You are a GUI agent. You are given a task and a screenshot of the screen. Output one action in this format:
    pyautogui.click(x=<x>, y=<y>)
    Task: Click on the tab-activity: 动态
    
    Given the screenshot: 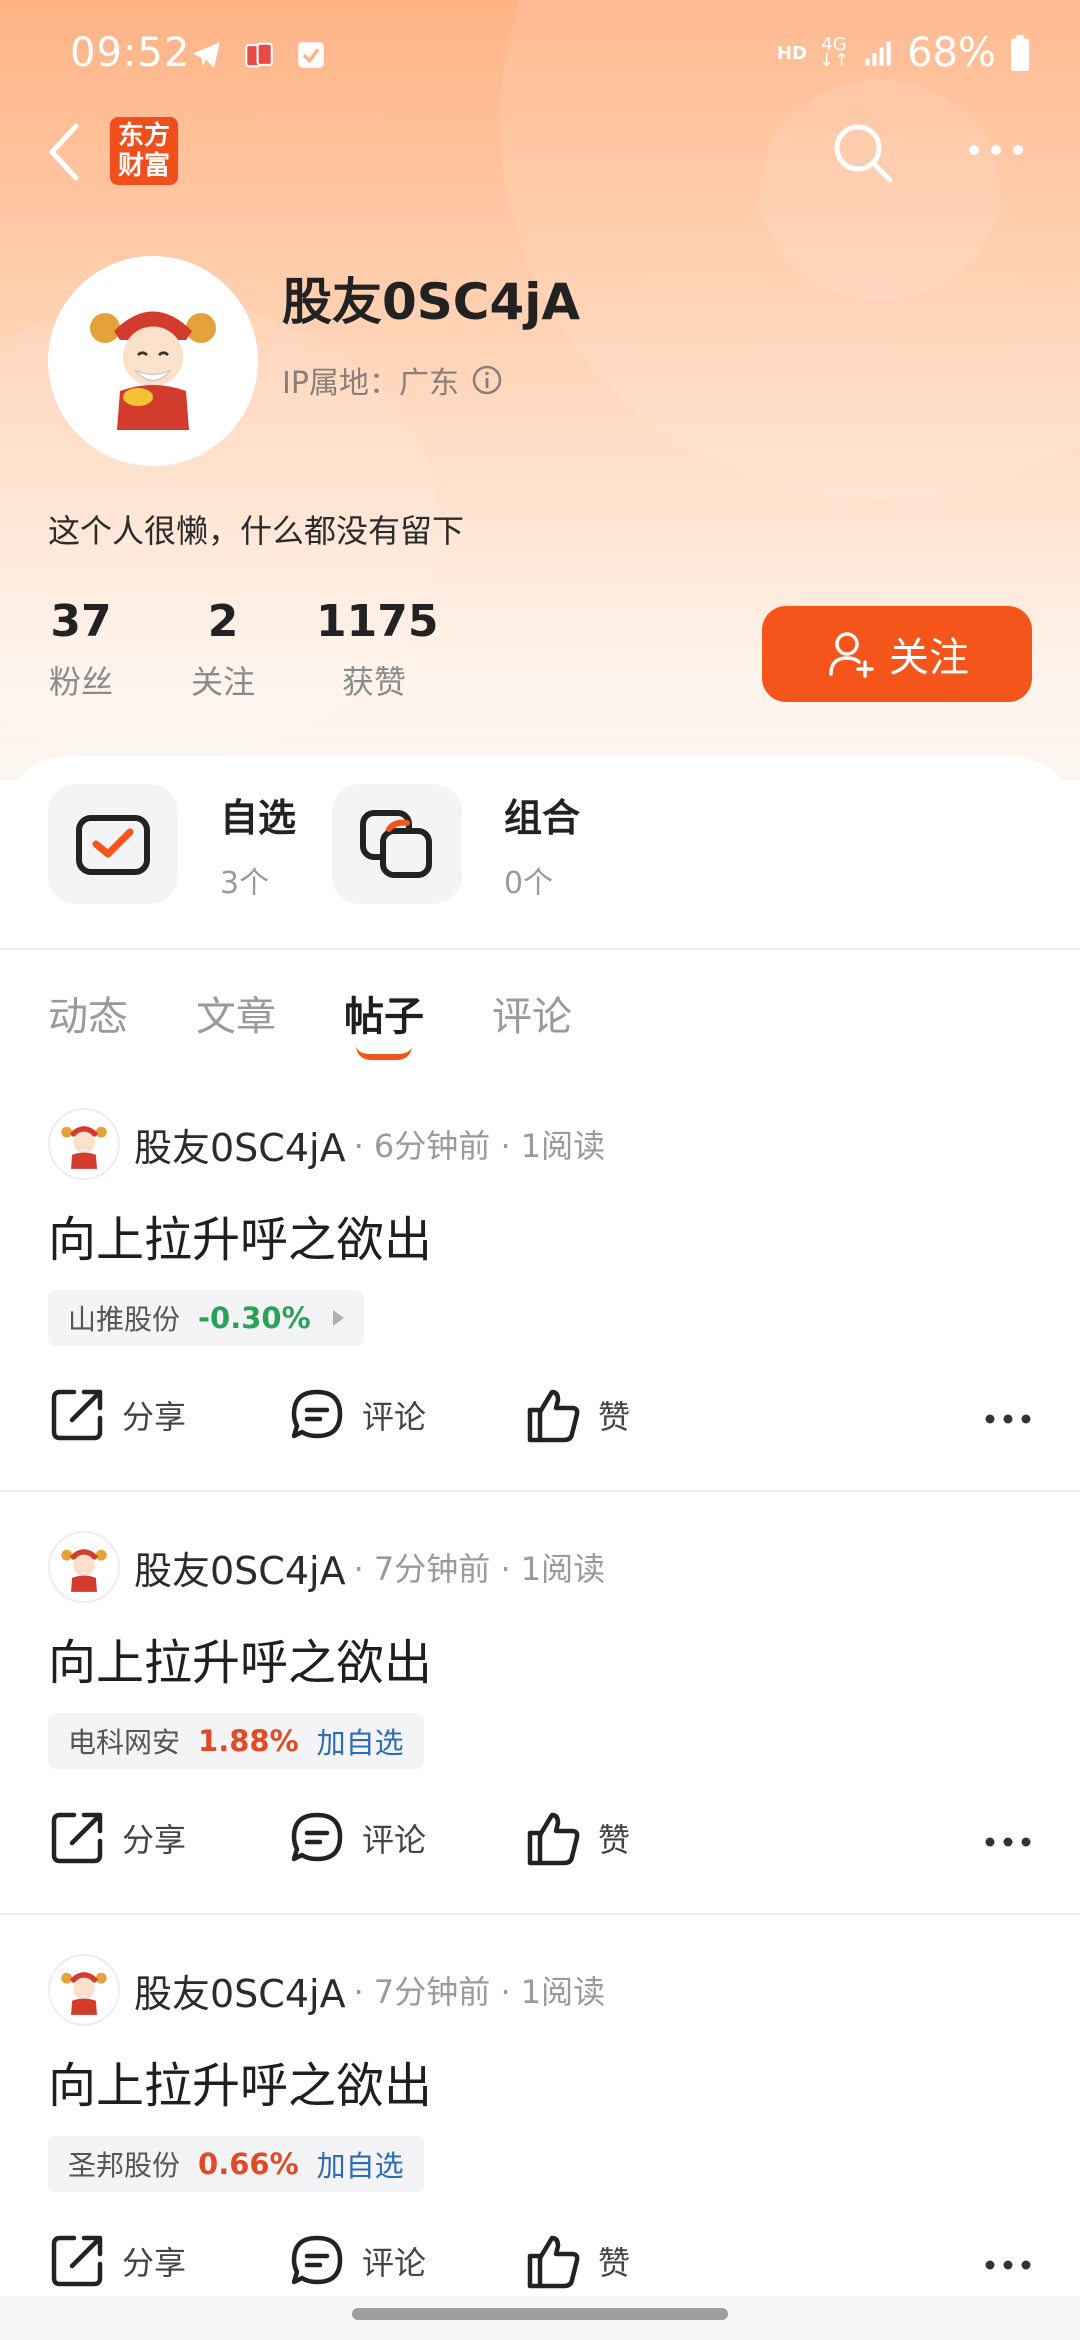 What is the action you would take?
    pyautogui.click(x=88, y=1013)
    